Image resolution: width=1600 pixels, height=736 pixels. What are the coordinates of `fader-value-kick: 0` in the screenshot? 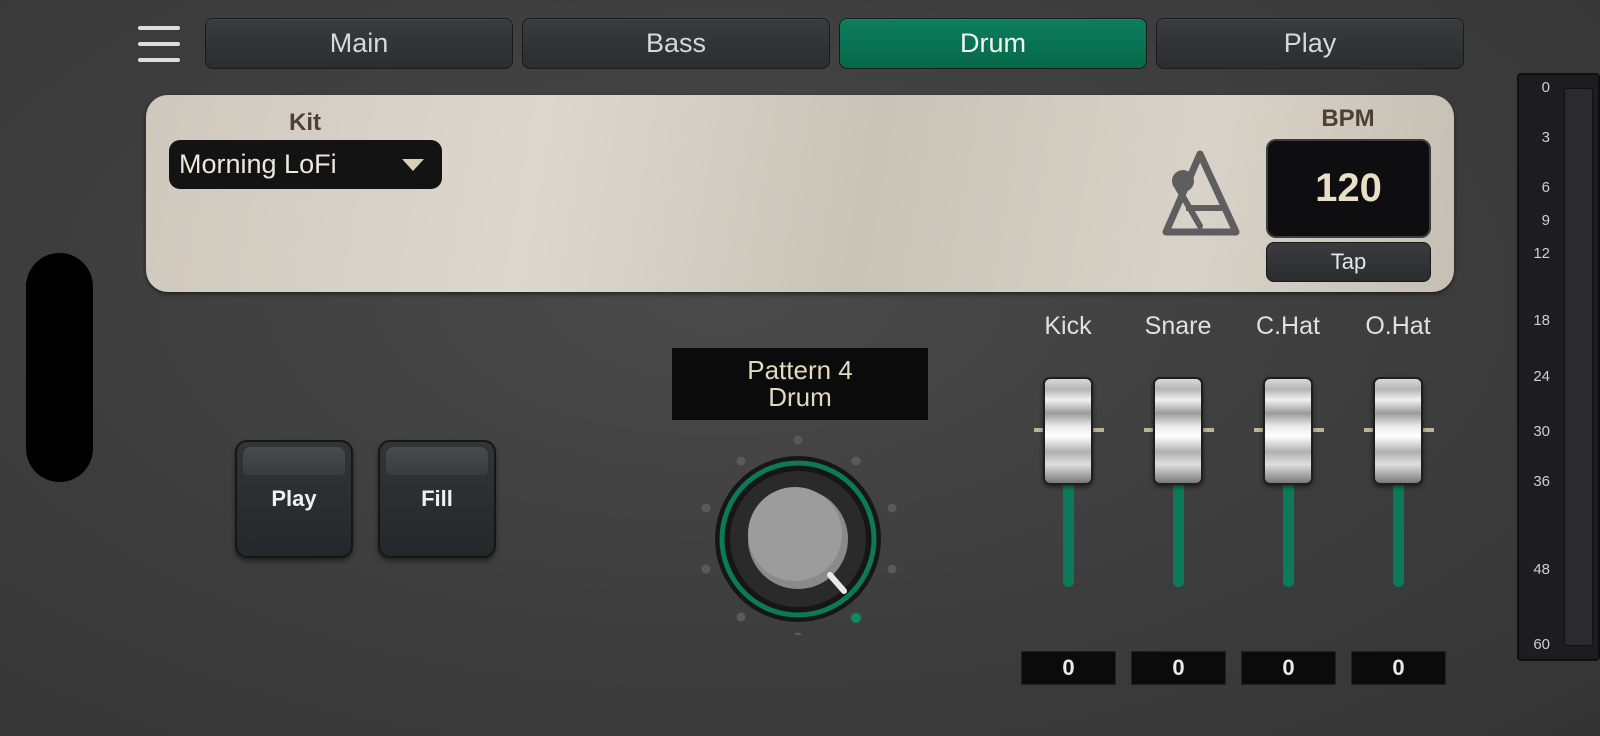 It's located at (1068, 668).